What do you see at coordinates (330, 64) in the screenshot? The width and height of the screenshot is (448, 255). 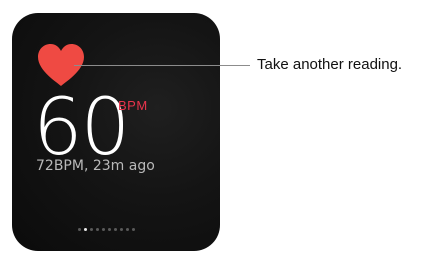 I see `callout-label: Take another reading.` at bounding box center [330, 64].